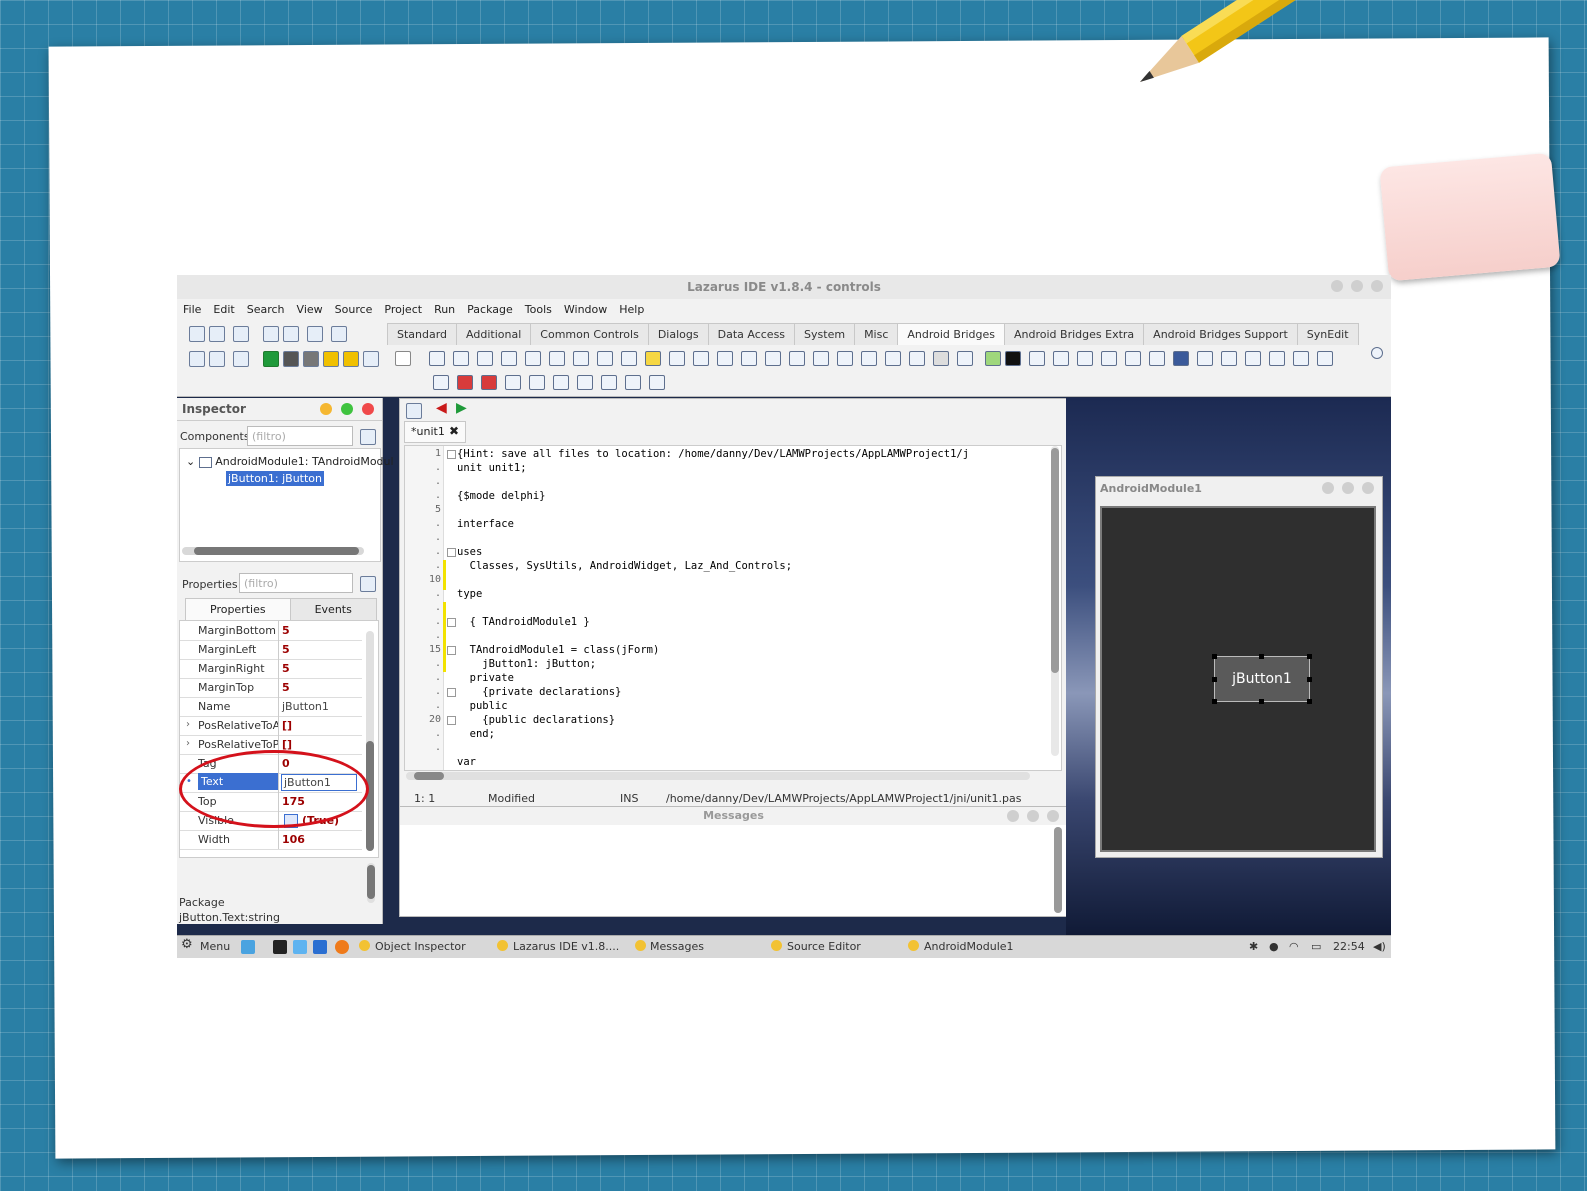 The height and width of the screenshot is (1191, 1587). I want to click on view-forms-icon, so click(197, 359).